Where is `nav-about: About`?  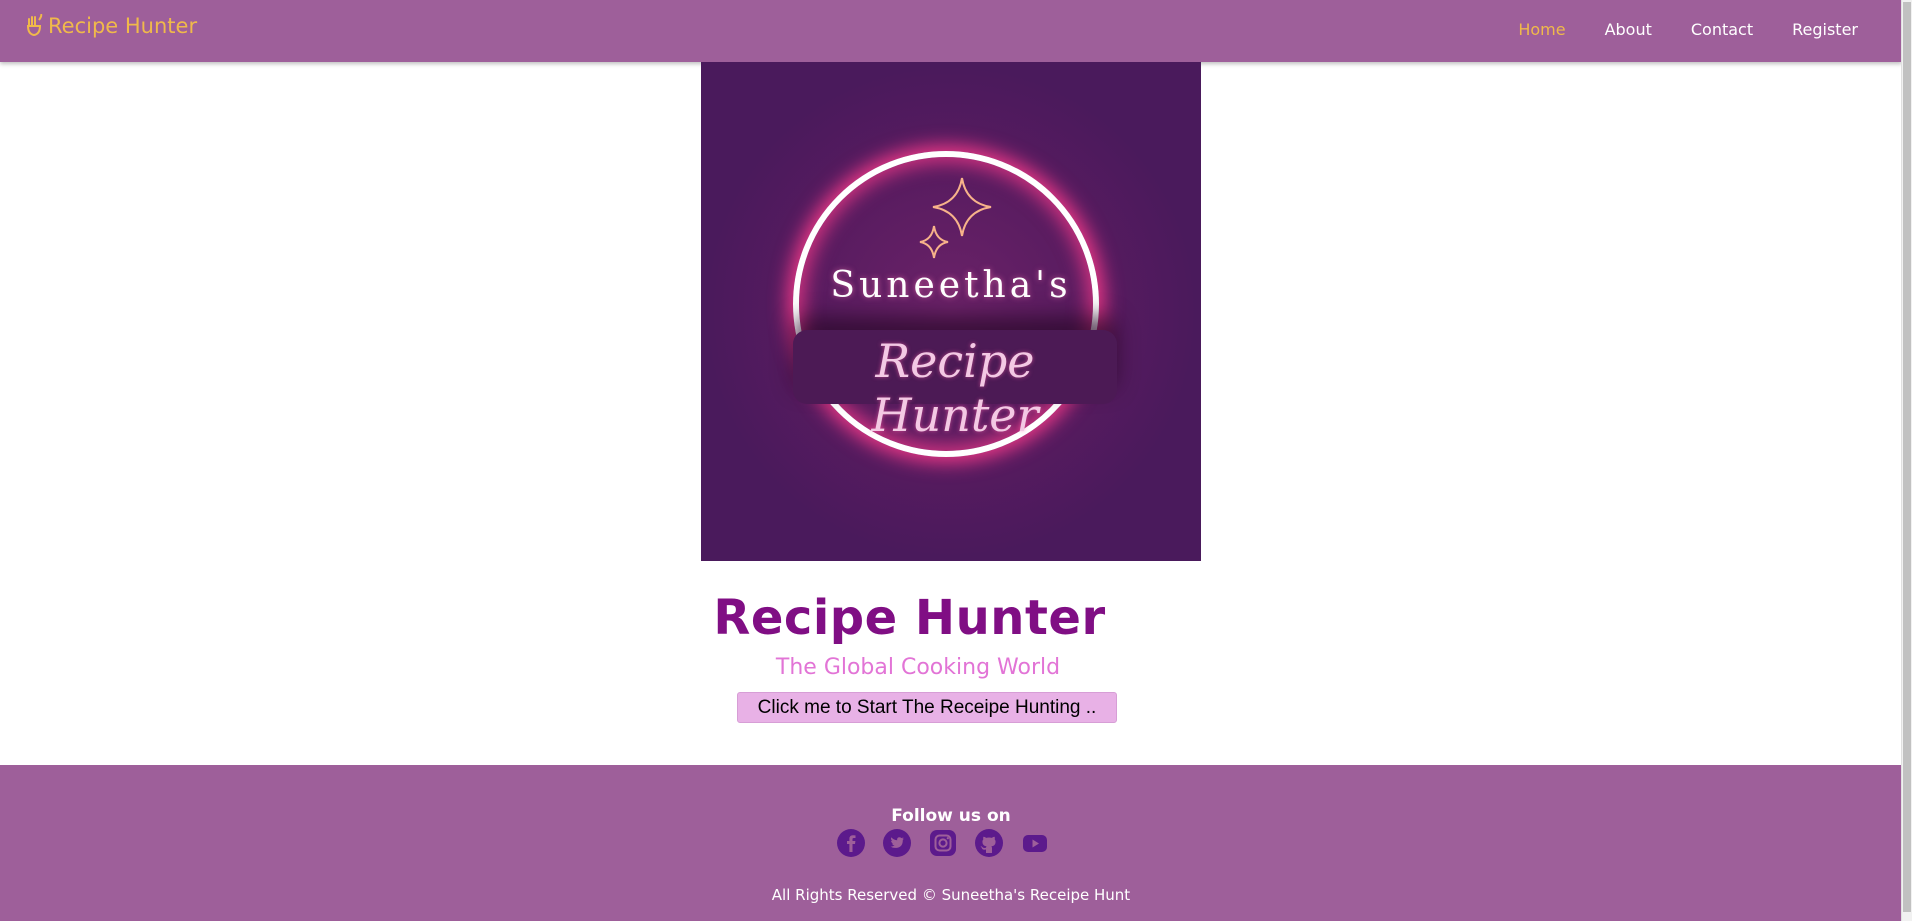 nav-about: About is located at coordinates (1628, 29).